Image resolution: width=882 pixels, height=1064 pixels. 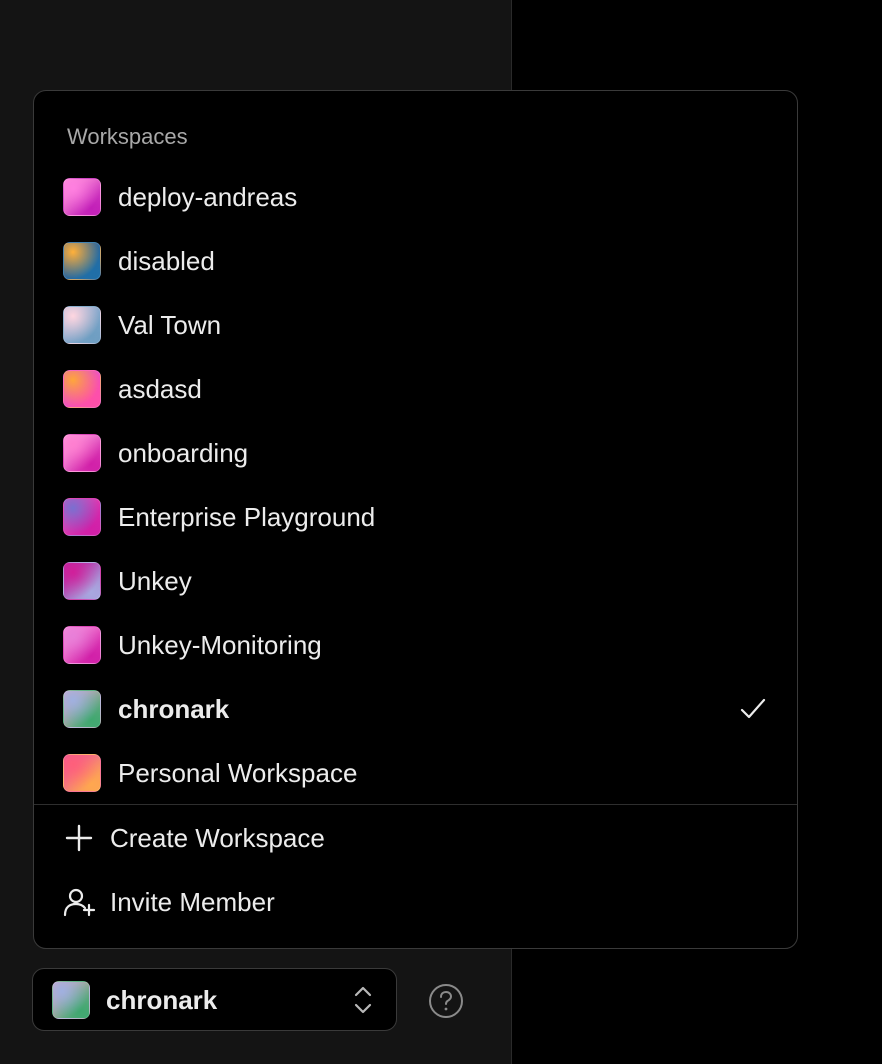 I want to click on workspace-label: Personal Workspace, so click(x=238, y=773).